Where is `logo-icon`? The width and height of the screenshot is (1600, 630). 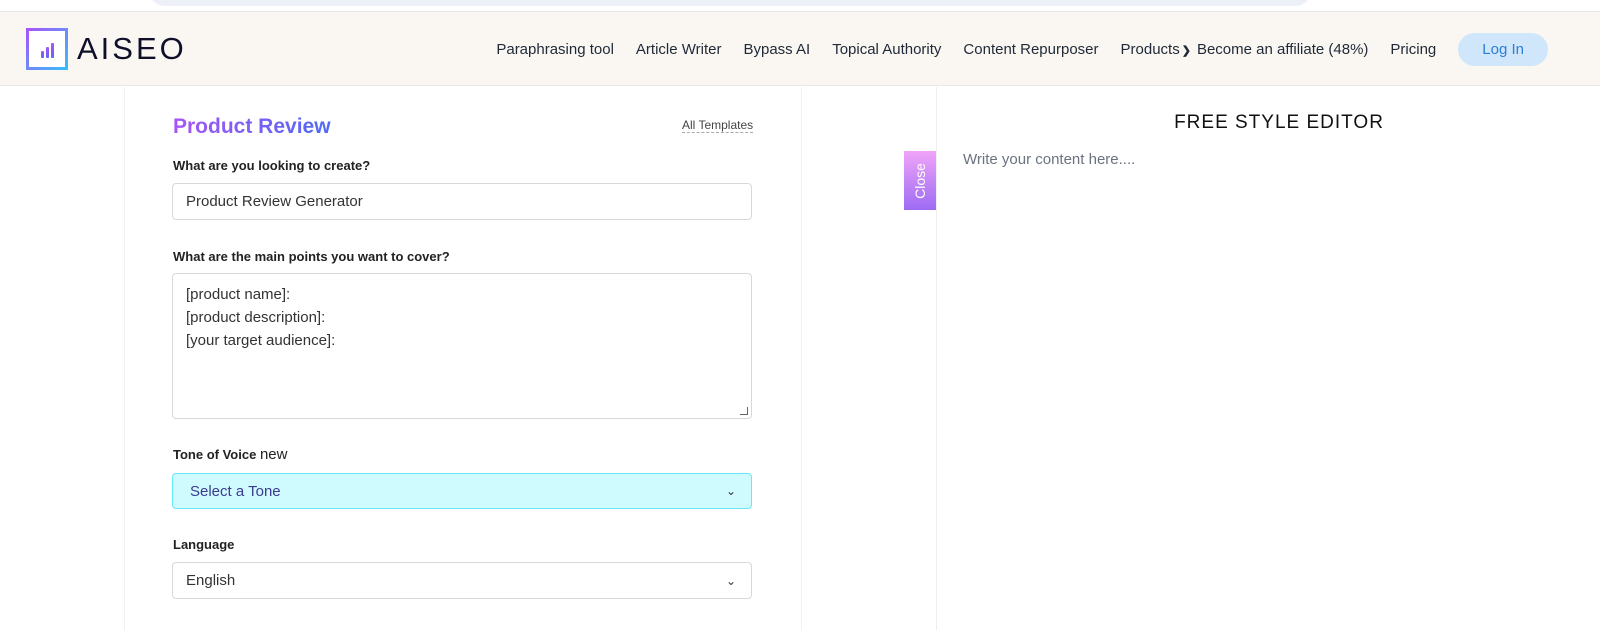
logo-icon is located at coordinates (47, 49).